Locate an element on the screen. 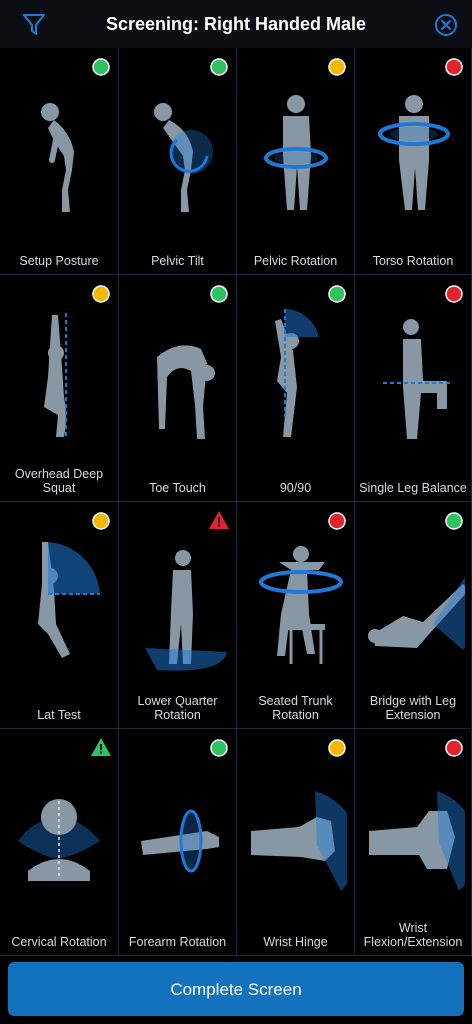  test-label: Single Leg Balance is located at coordinates (413, 488).